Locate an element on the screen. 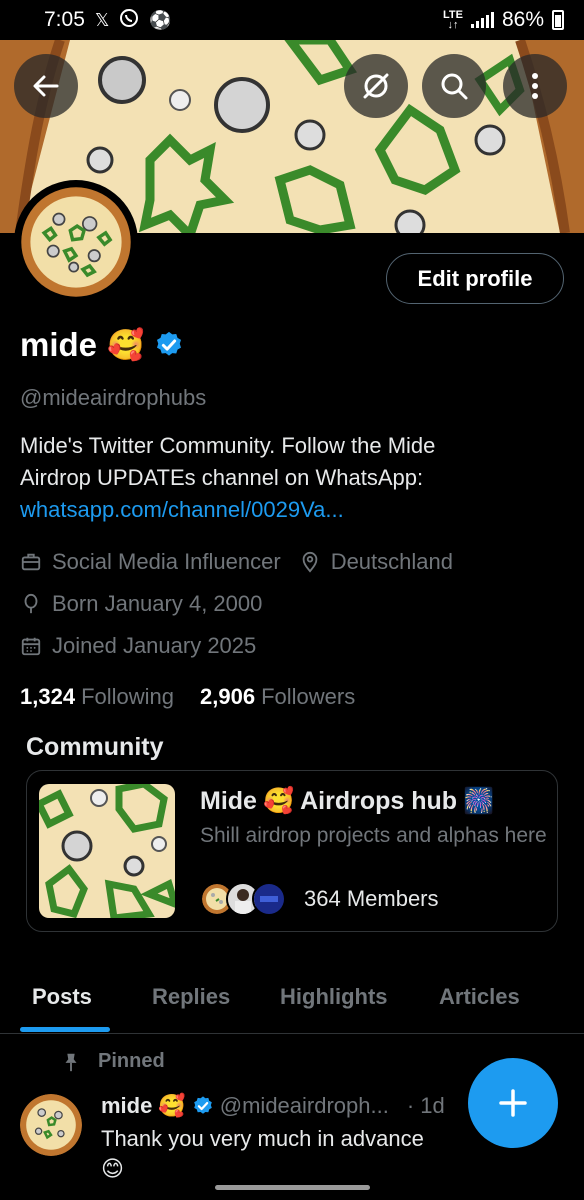  post-text-body: Thank you very much in advance is located at coordinates (262, 1138).